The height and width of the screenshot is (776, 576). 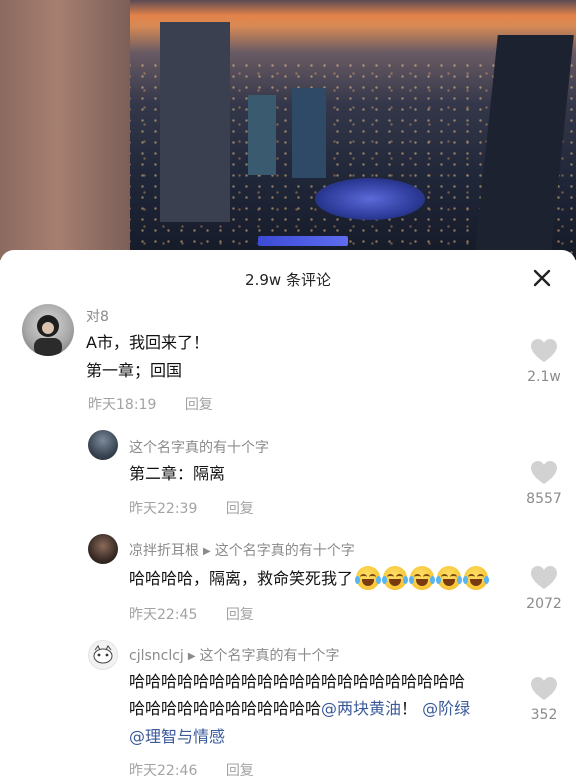 I want to click on comment-time: 昨天22:46, so click(x=163, y=769).